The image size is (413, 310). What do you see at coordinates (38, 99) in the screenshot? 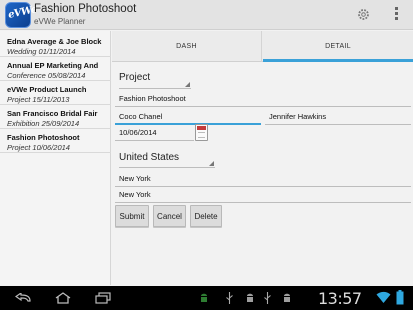
I see `event-subtitle: Project 15/11/2013` at bounding box center [38, 99].